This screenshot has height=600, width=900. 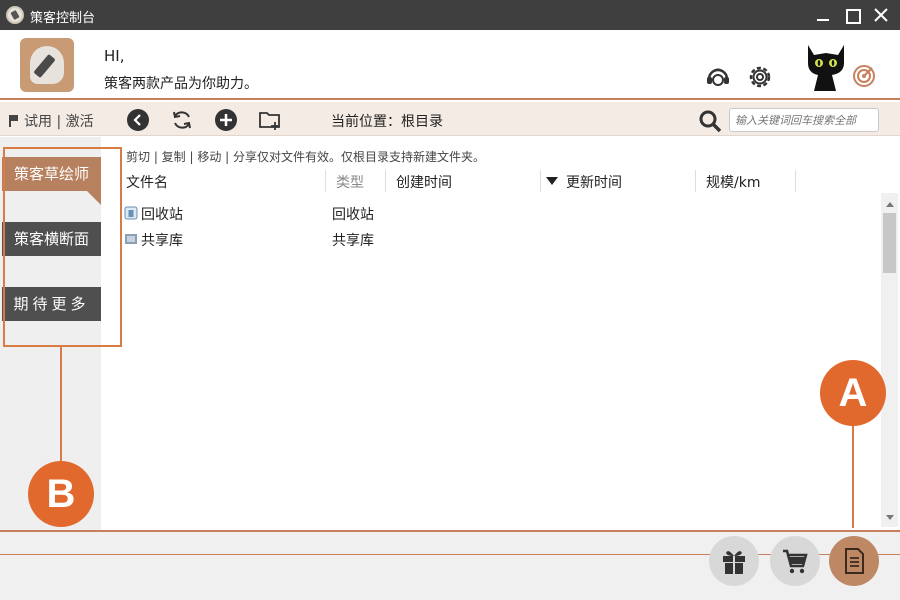 What do you see at coordinates (63, 18) in the screenshot?
I see `window-title: 策客控制台` at bounding box center [63, 18].